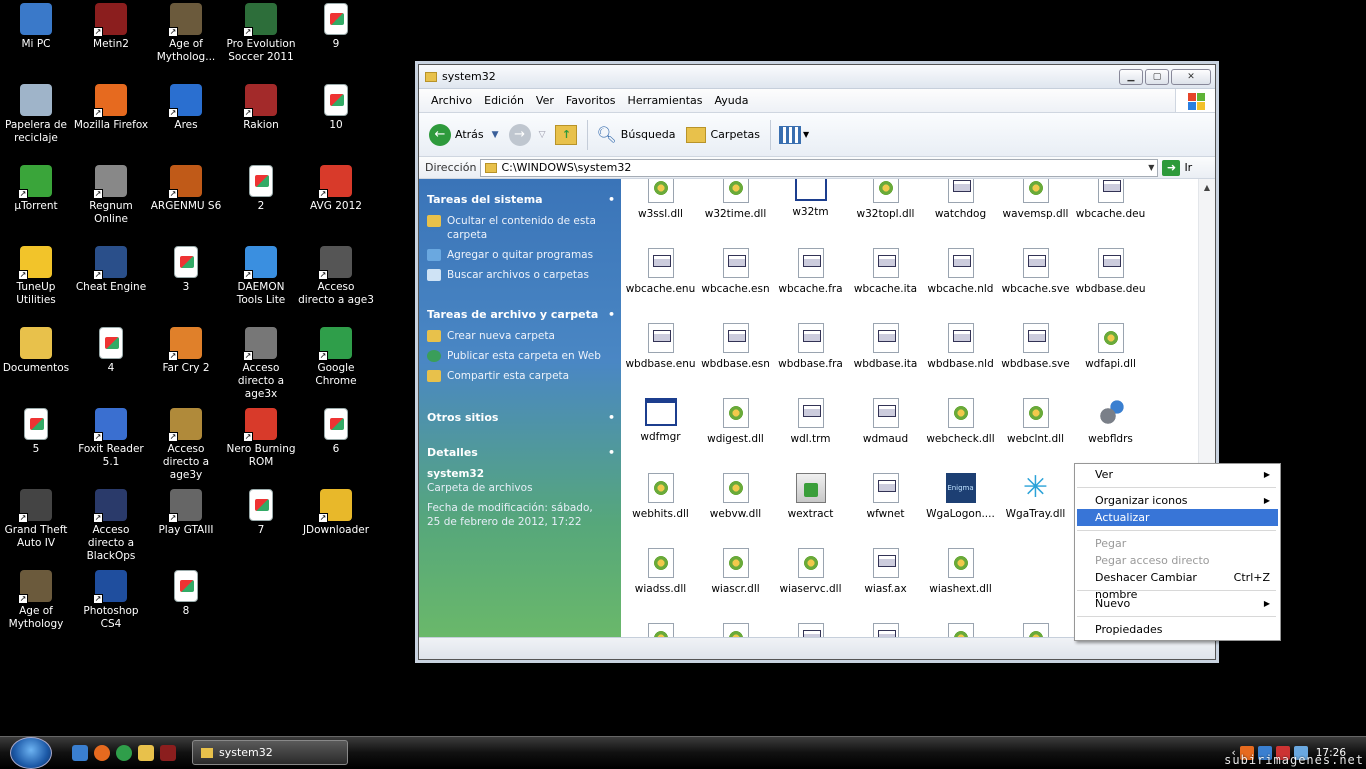  Describe the element at coordinates (810, 198) in the screenshot. I see `file-item: w32tm` at that location.